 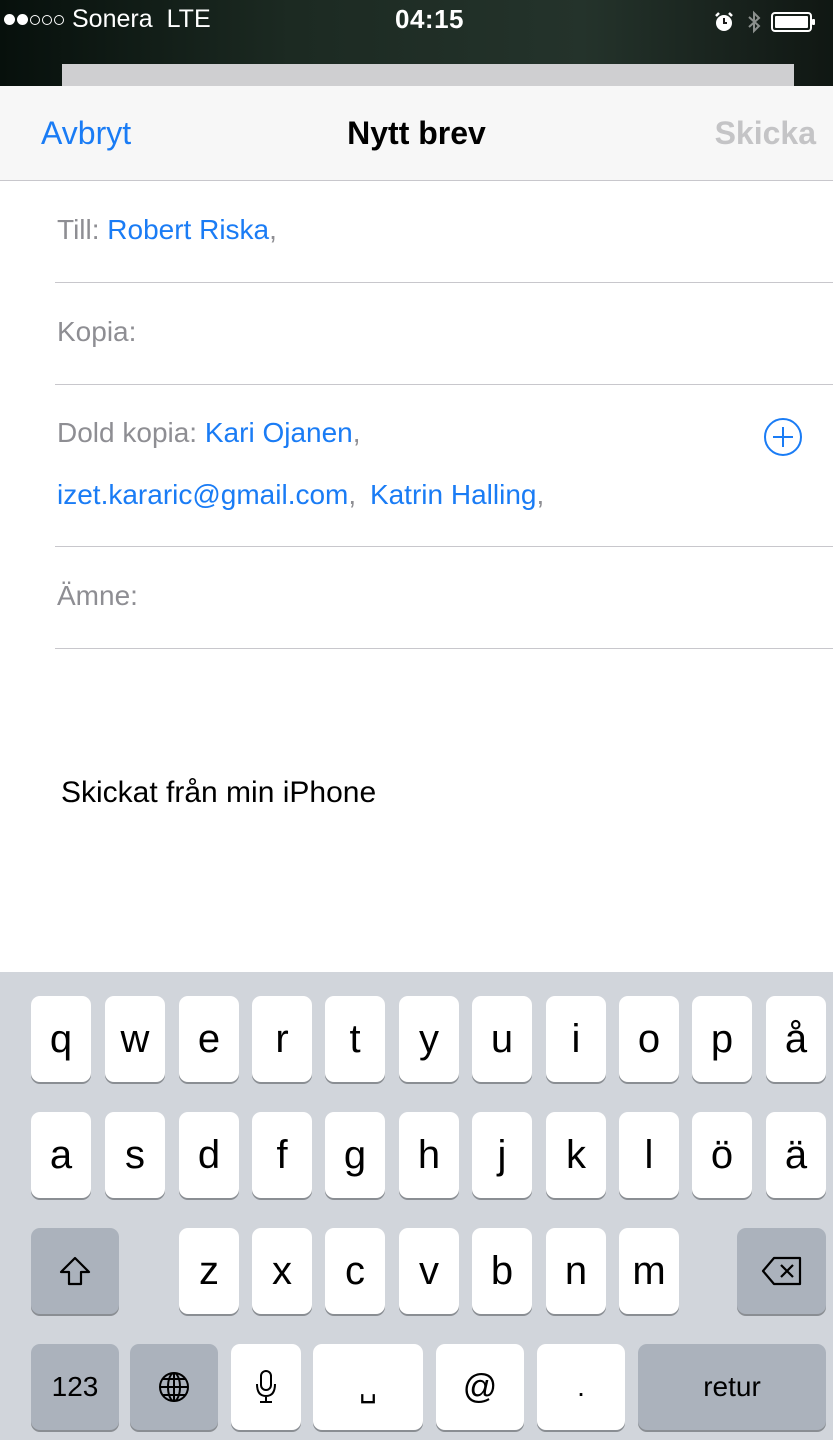 I want to click on shift-key, so click(x=75, y=1271).